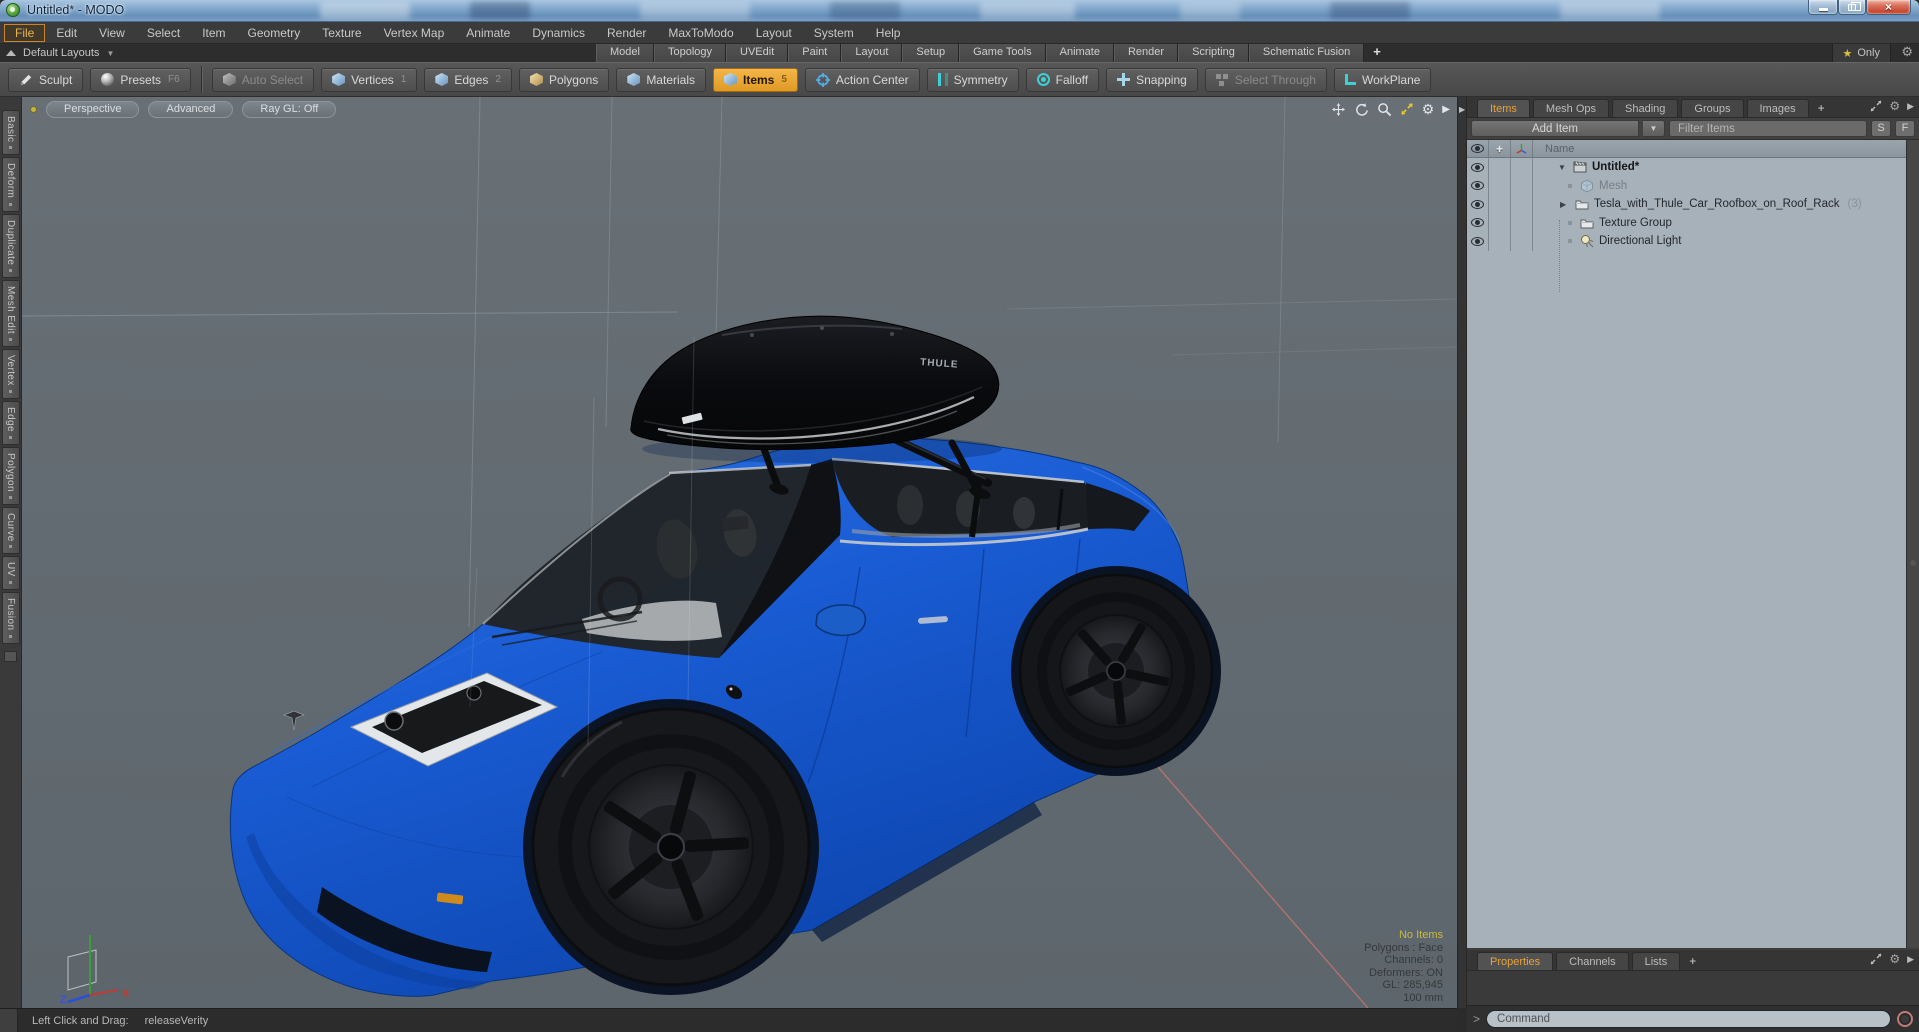 The width and height of the screenshot is (1919, 1032). Describe the element at coordinates (10, 530) in the screenshot. I see `left-tab-curve: Curve` at that location.